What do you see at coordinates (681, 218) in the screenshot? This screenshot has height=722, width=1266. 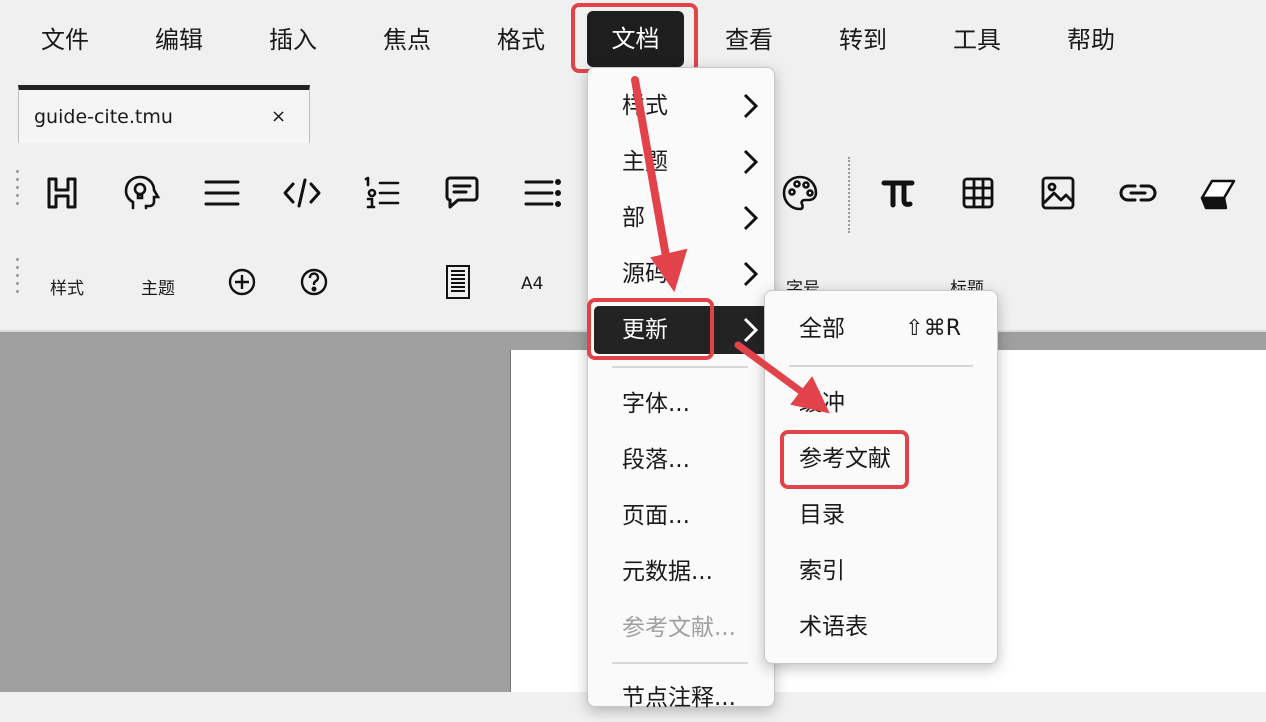 I see `menu-item-part: 部` at bounding box center [681, 218].